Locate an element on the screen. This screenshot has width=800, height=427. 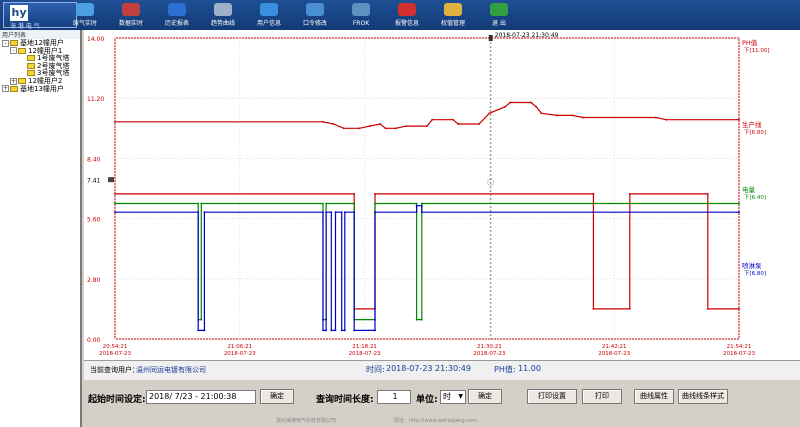
toolbar-button-0: 废气实时 is located at coordinates (85, 15).